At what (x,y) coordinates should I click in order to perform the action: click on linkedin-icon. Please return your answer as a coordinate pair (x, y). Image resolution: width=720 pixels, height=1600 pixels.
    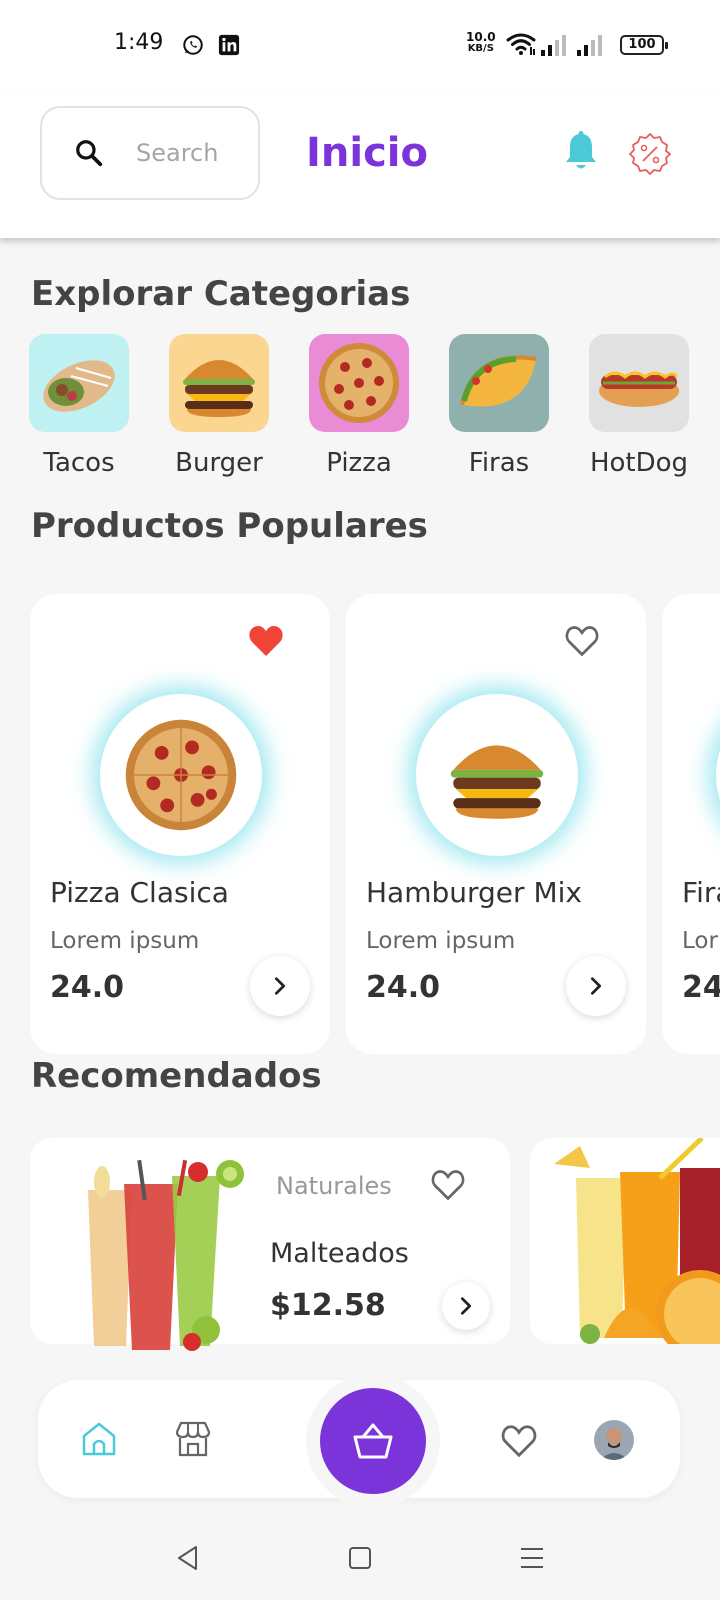
    Looking at the image, I should click on (229, 45).